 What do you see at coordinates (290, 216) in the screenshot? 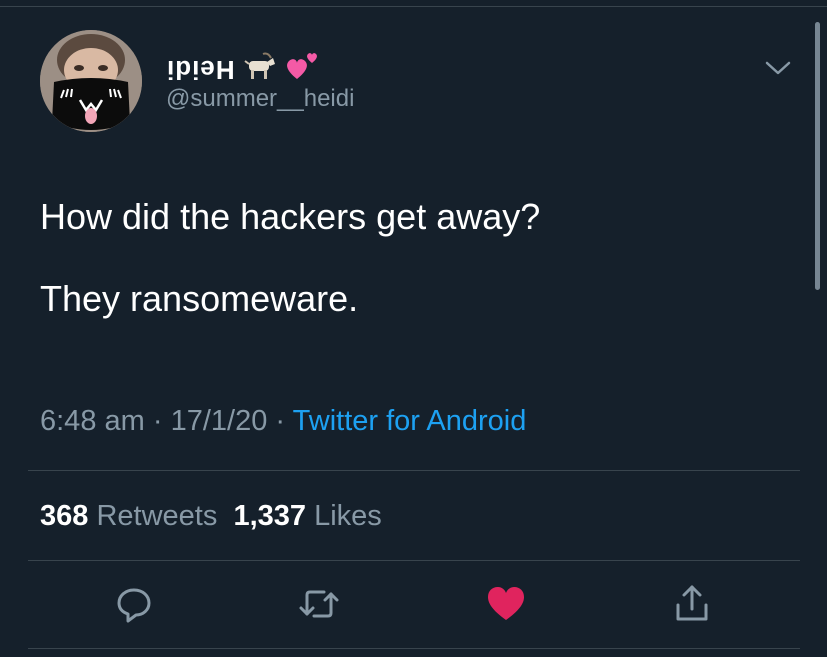
I see `tweet-text-line: How did the hackers get away?` at bounding box center [290, 216].